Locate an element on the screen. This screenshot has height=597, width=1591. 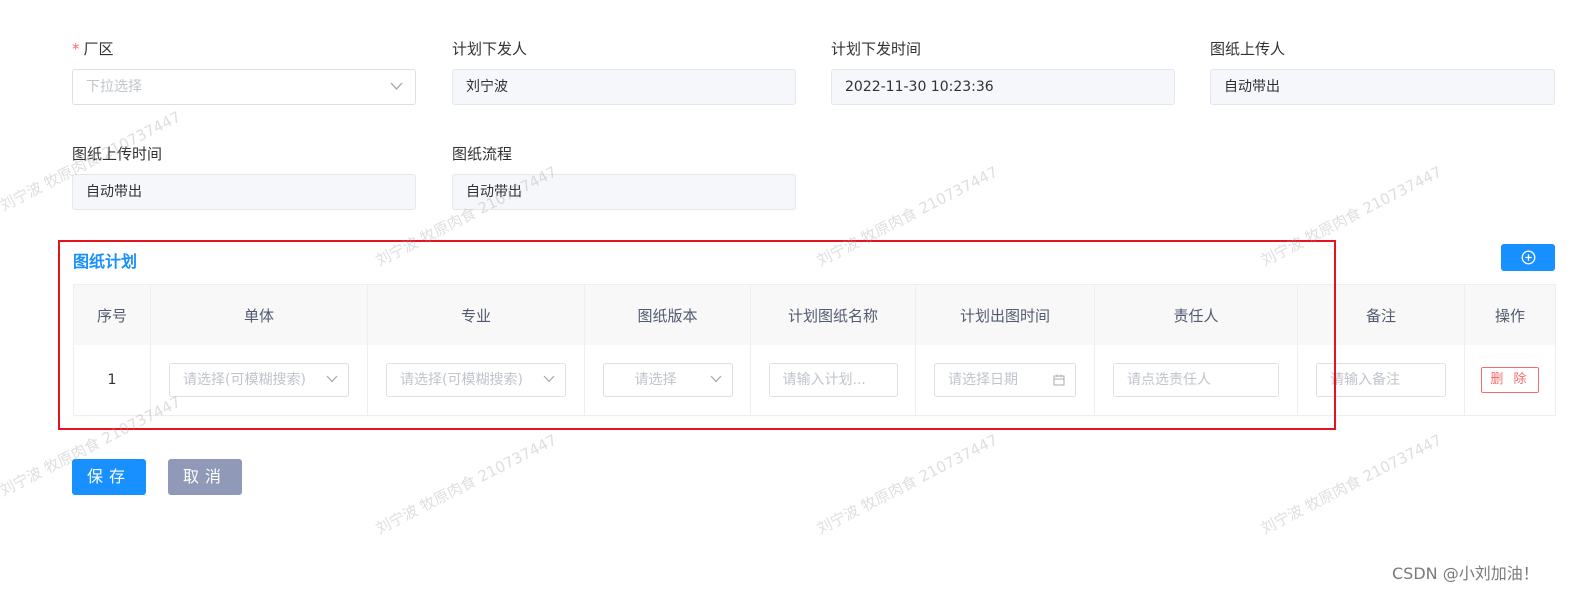
plan-issuer-label: 计划下发人 is located at coordinates (490, 49).